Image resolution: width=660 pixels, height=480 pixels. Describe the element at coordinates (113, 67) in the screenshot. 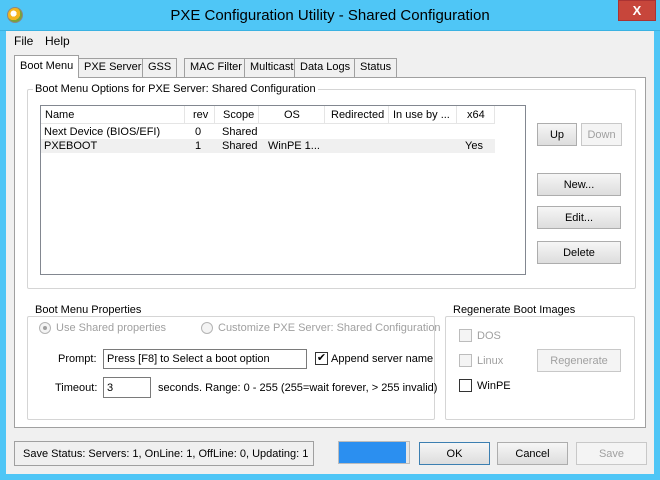

I see `tab-pxe-server: PXE Server` at that location.